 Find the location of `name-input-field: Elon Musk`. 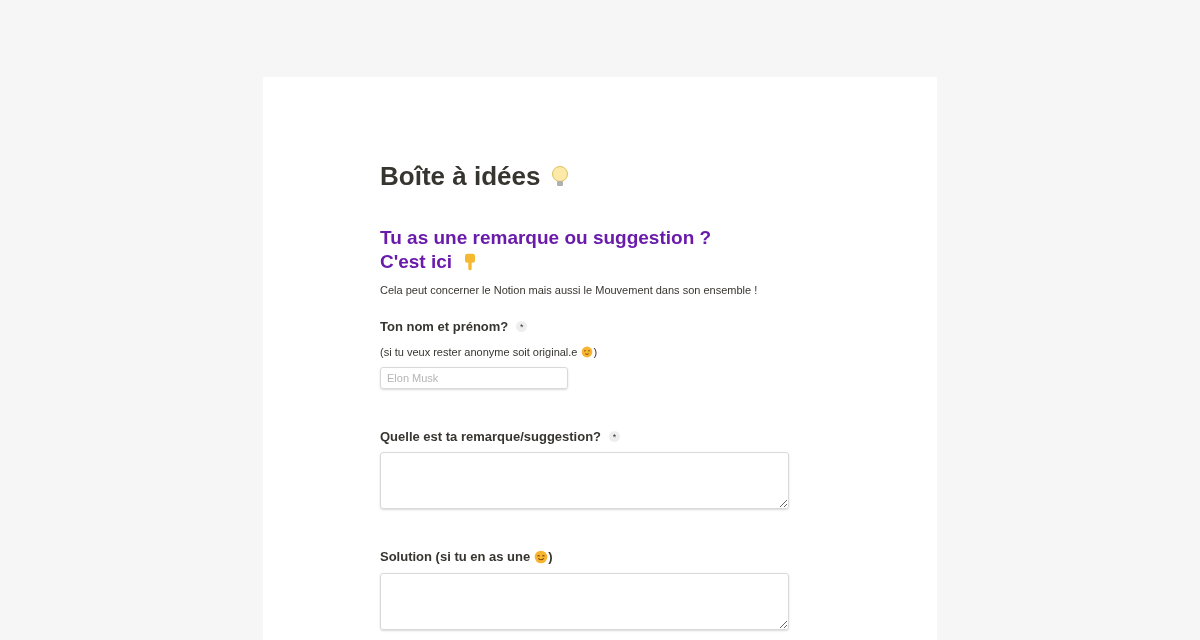

name-input-field: Elon Musk is located at coordinates (474, 377).